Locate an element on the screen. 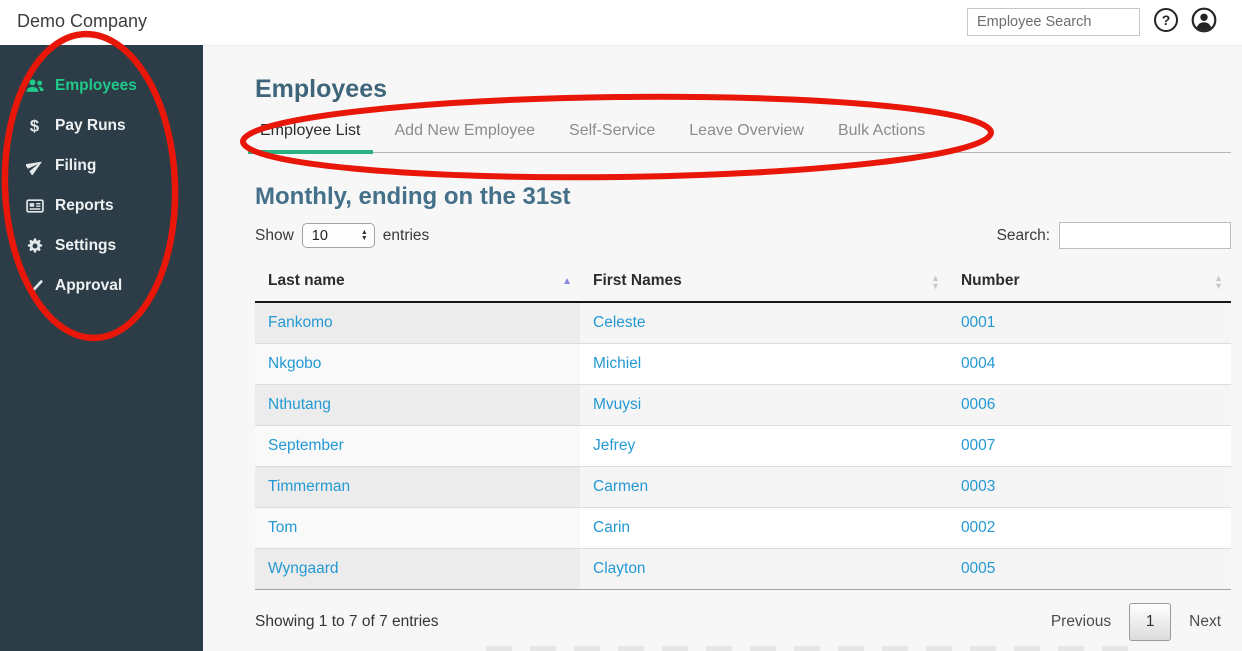 This screenshot has height=651, width=1242. show-entries-control: Show 10 ▲ ▼ entries is located at coordinates (342, 236).